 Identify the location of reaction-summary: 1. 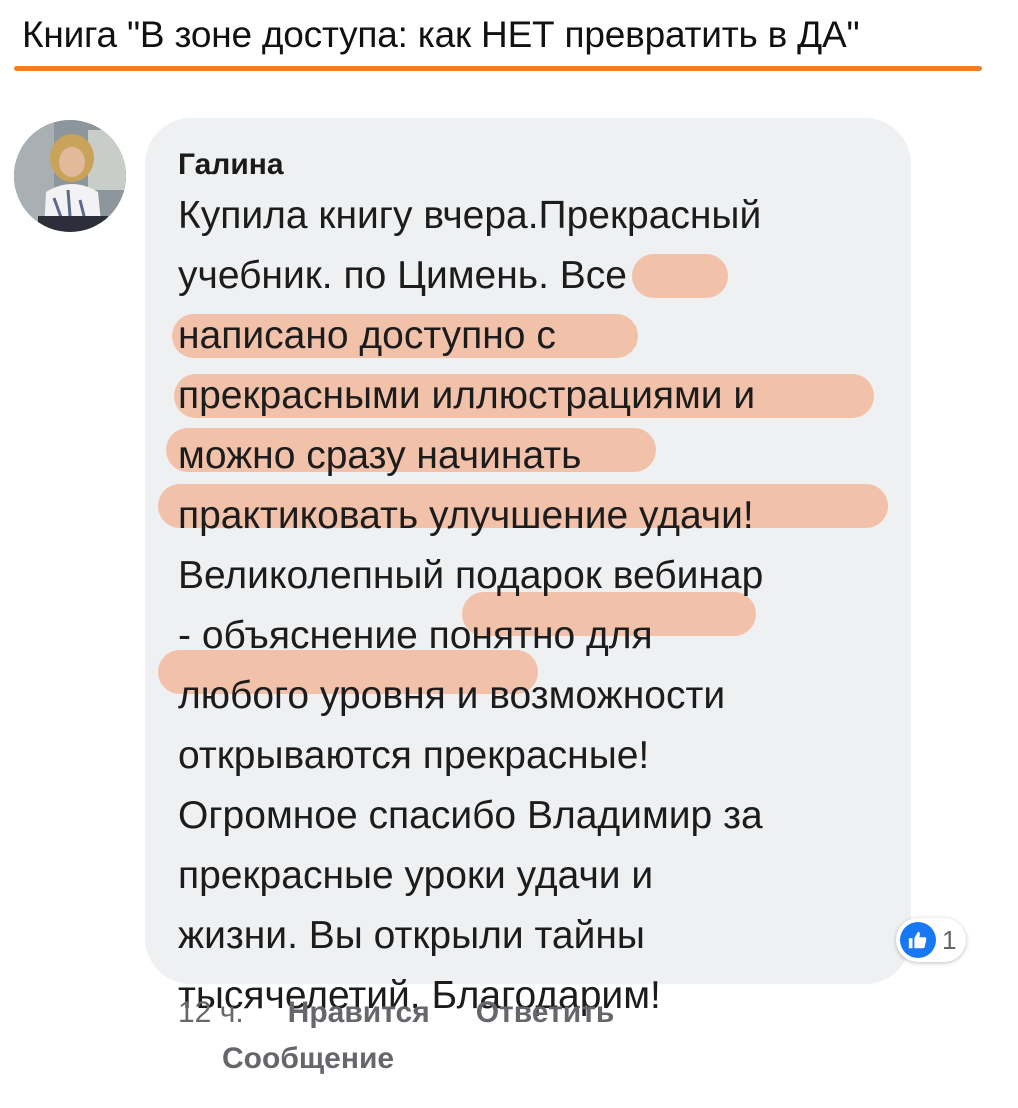
(931, 940).